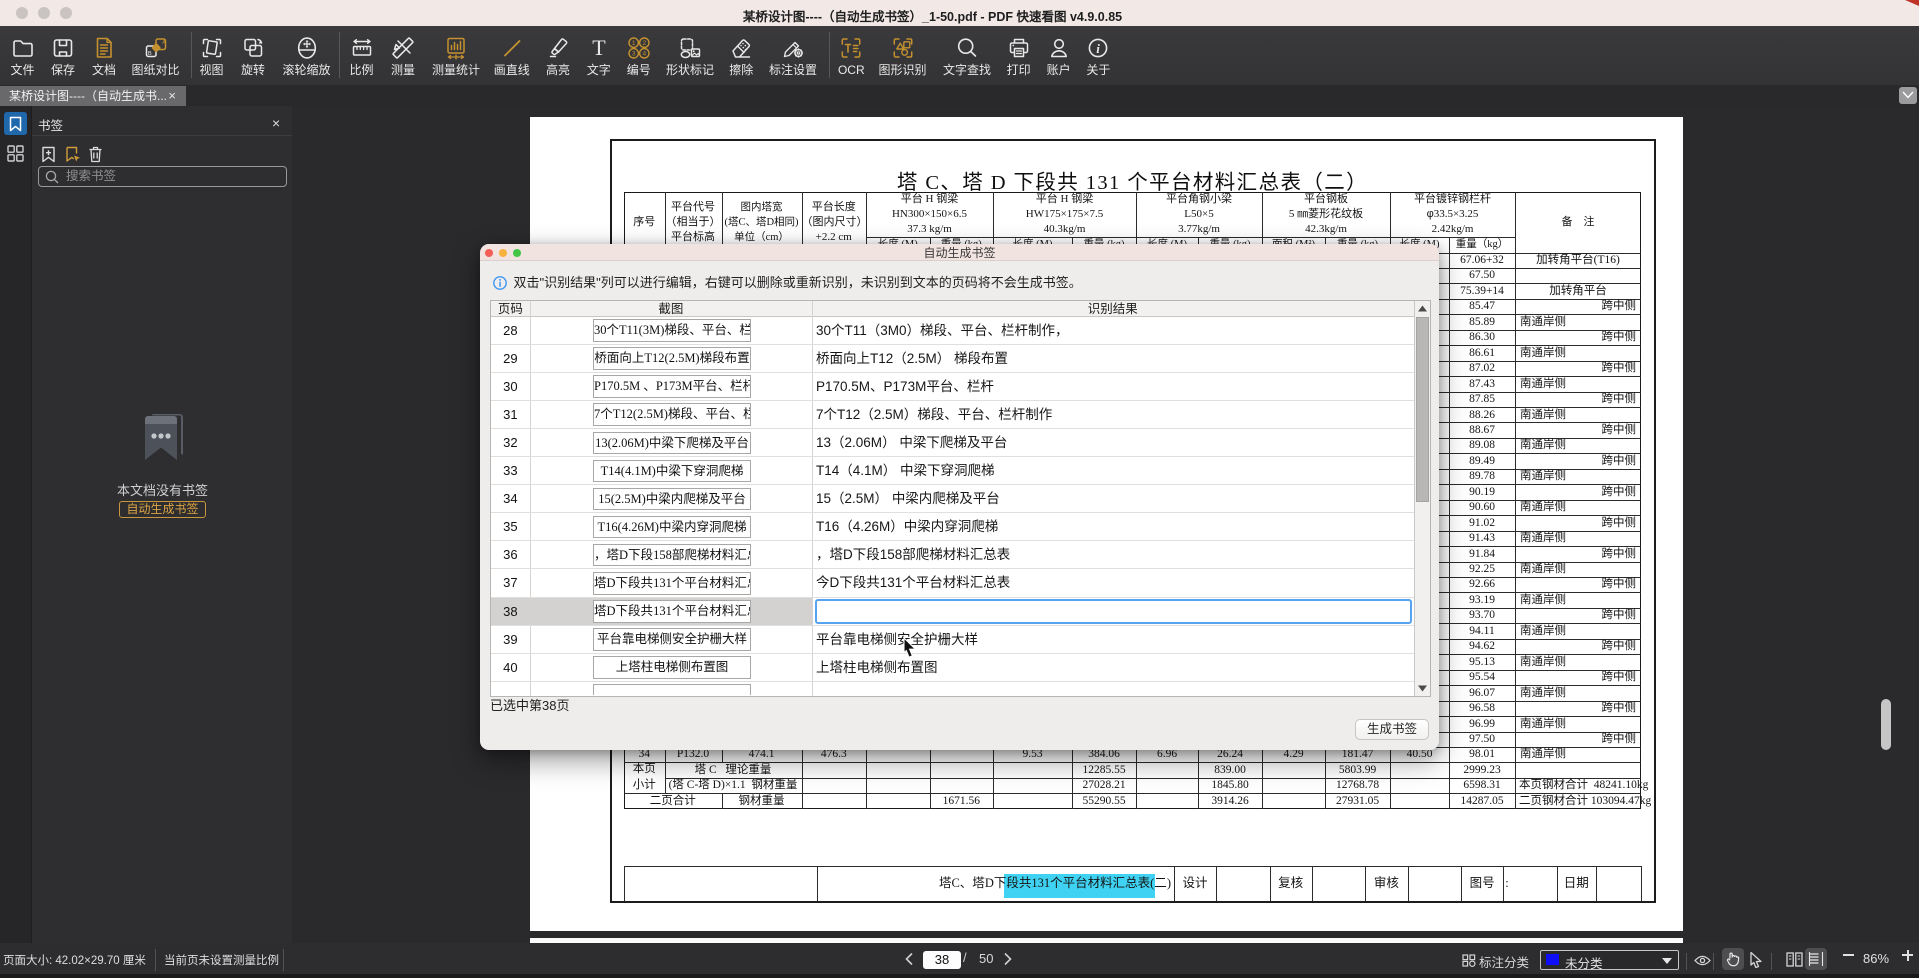 This screenshot has width=1919, height=978. Describe the element at coordinates (150, 54) in the screenshot. I see `svg-text: B` at that location.